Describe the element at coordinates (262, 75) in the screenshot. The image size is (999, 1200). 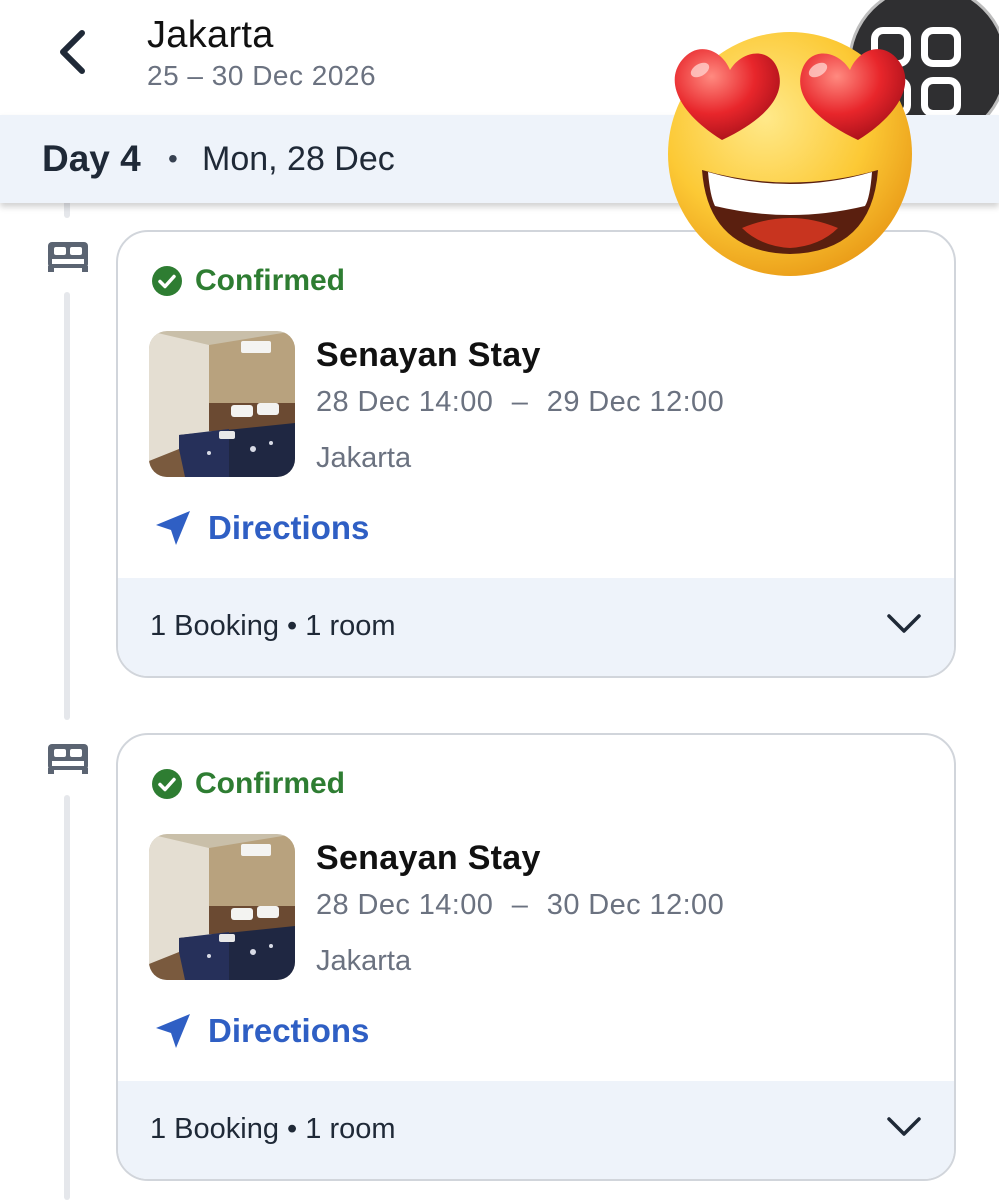
I see `trip-date-range: 25 – 30 Dec 2026` at that location.